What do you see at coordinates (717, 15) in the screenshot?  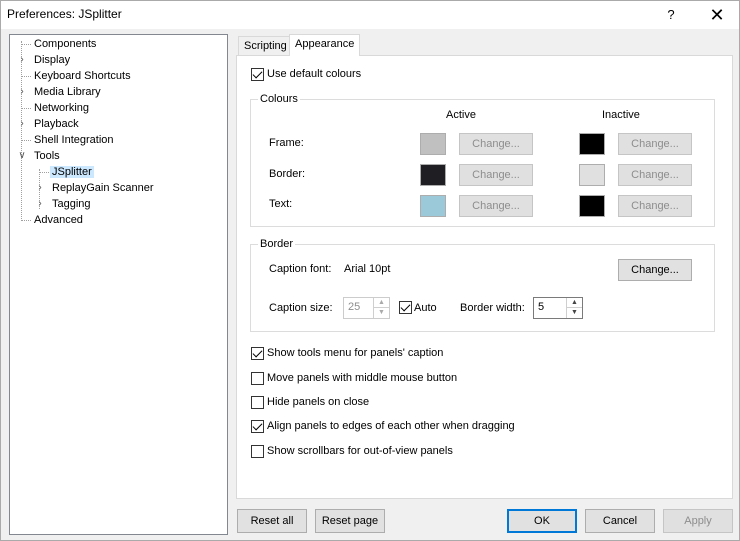 I see `close-icon: ✕` at bounding box center [717, 15].